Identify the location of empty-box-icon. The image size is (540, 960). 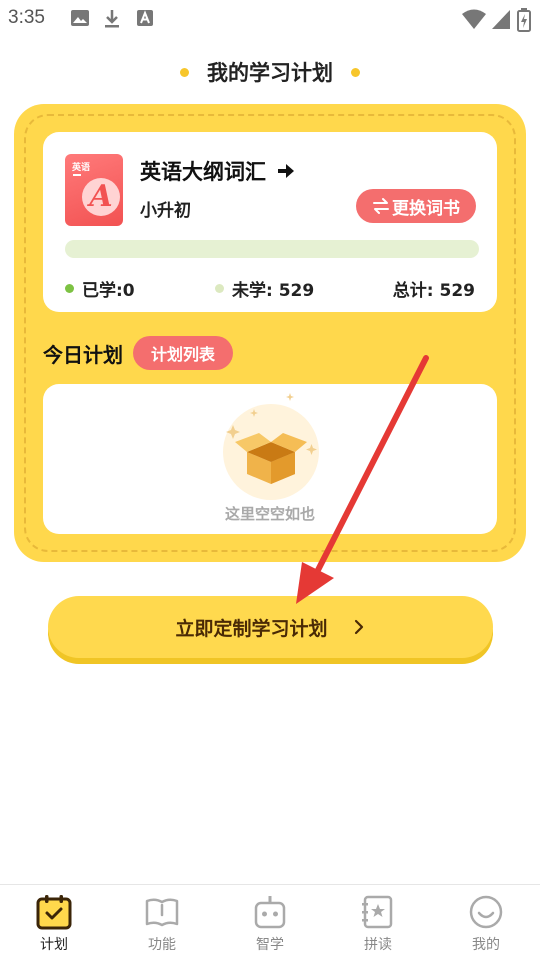
(271, 446).